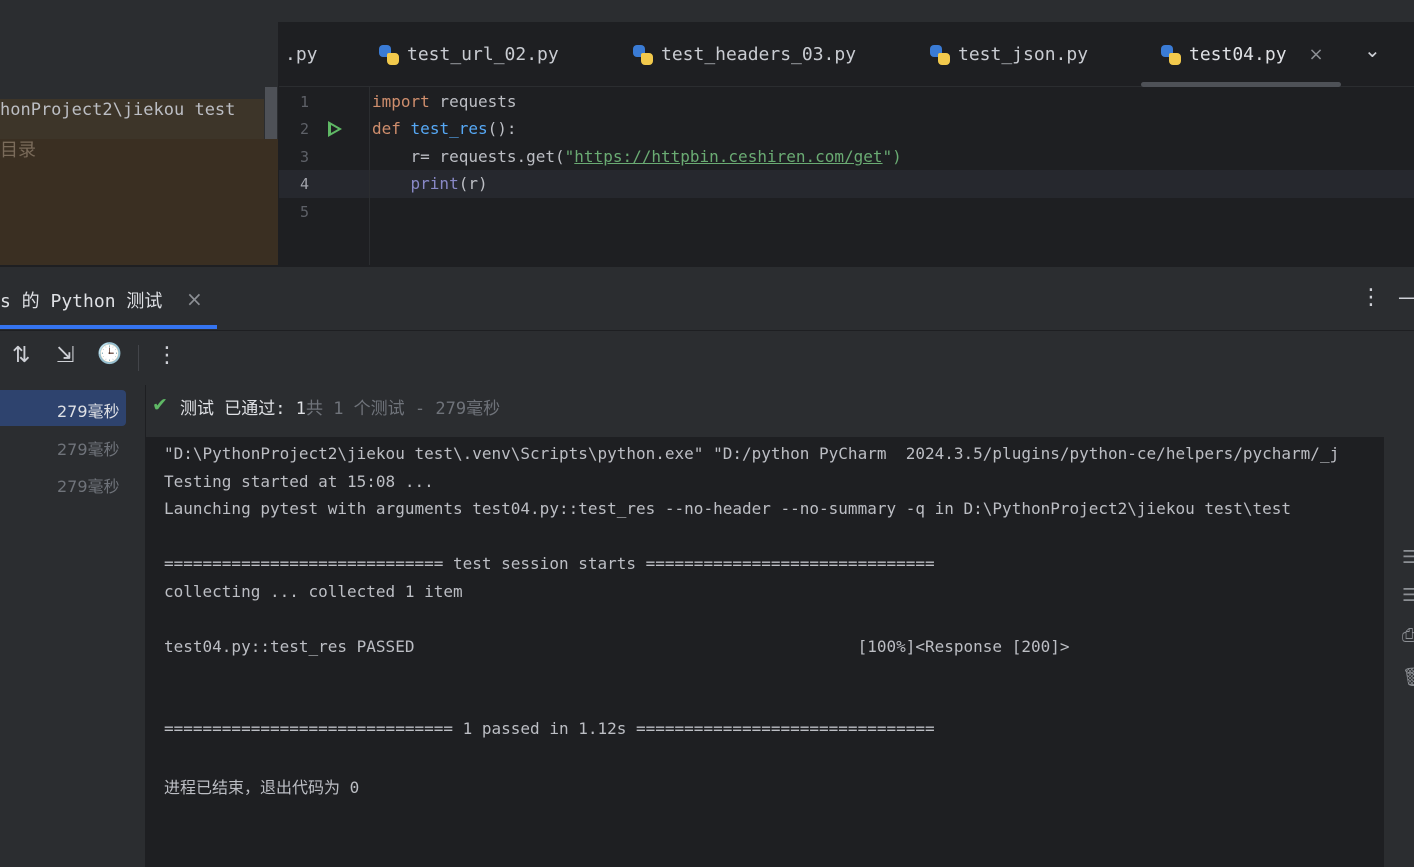  Describe the element at coordinates (271, 113) in the screenshot. I see `project-scrollbar` at that location.